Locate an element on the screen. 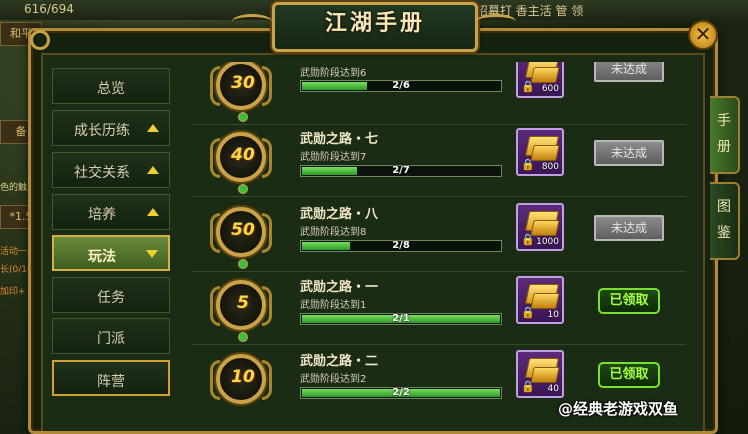  reward-slot: 🔒 800 is located at coordinates (540, 152).